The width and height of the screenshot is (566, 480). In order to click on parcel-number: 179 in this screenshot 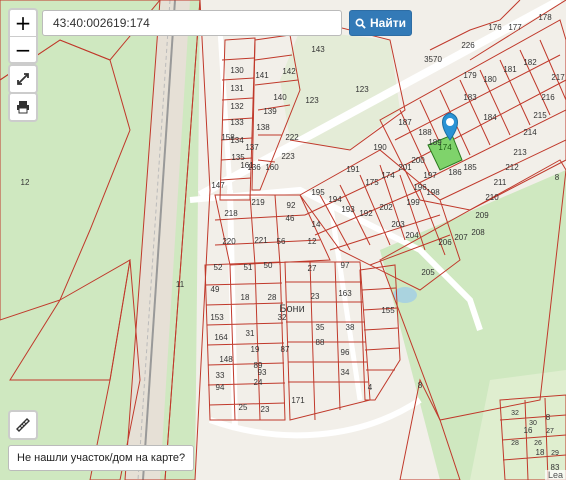, I will do `click(470, 75)`.